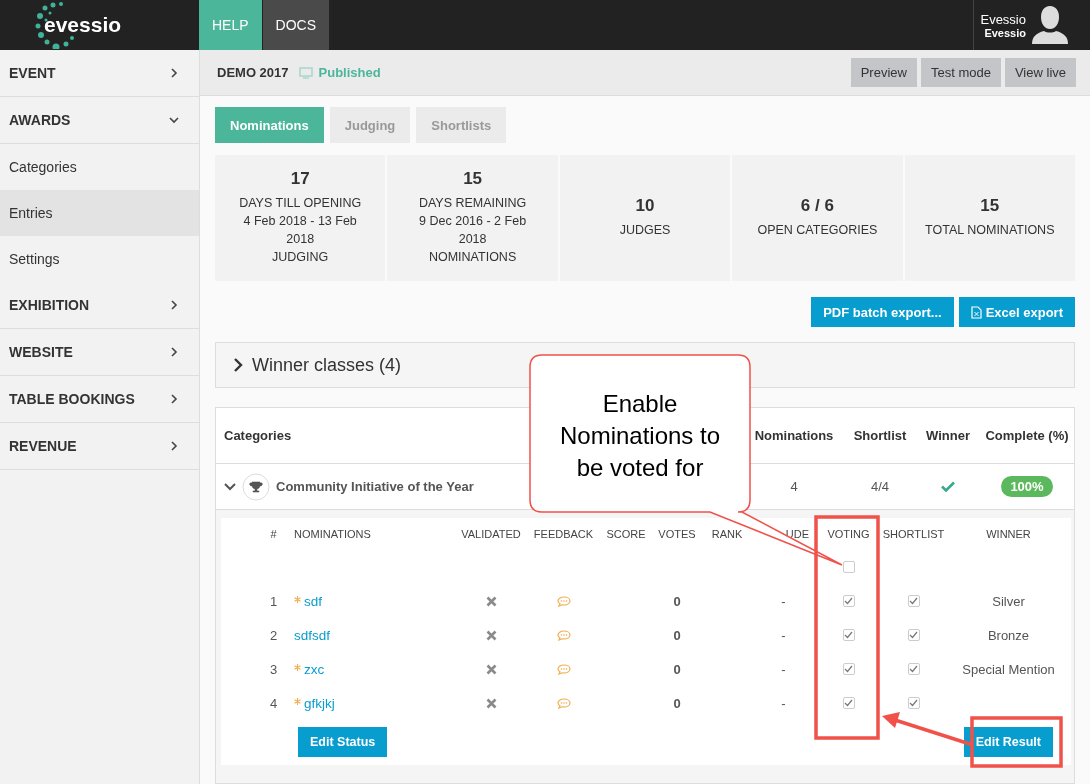 This screenshot has width=1090, height=784. I want to click on category-name: Community Initiative of the Year, so click(375, 486).